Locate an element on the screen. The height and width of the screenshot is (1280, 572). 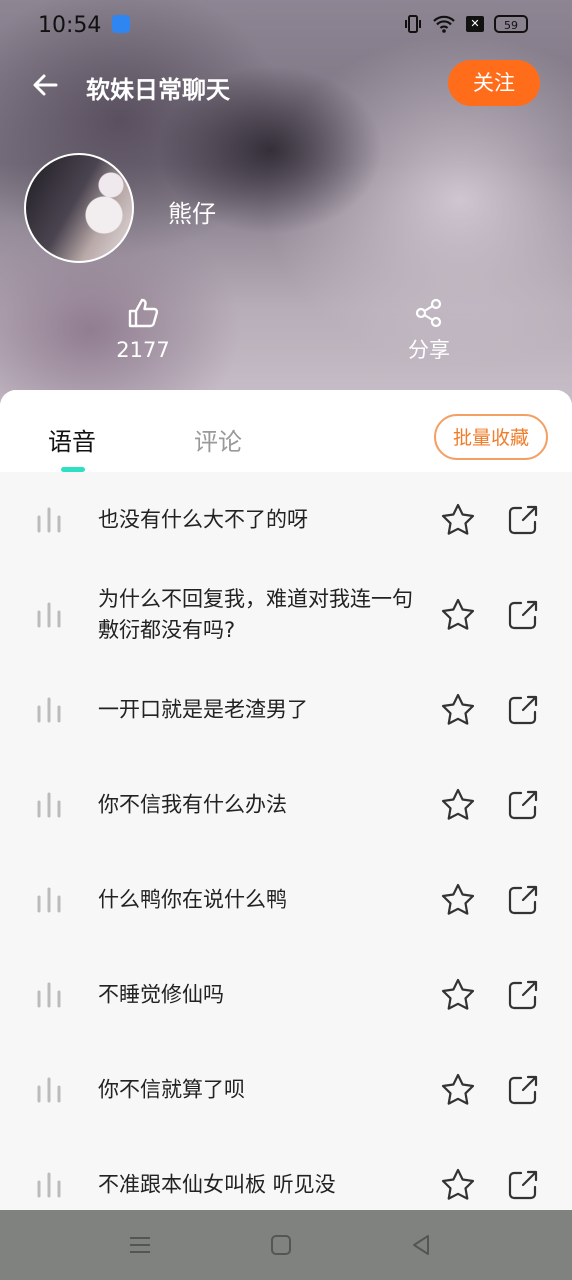
voice-item-text: 你不信就算了呗 is located at coordinates (171, 1089).